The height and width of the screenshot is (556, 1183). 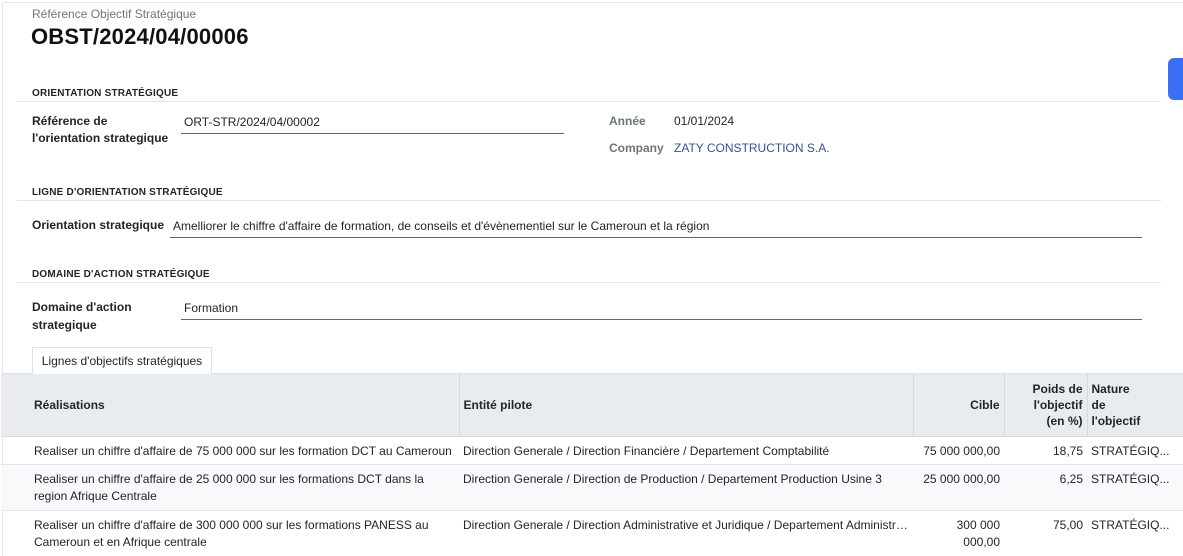 What do you see at coordinates (1045, 487) in the screenshot?
I see `cell-poids: 6,25` at bounding box center [1045, 487].